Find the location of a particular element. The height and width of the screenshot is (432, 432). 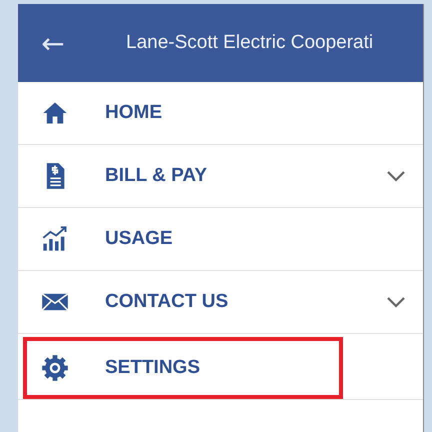

settings-icon is located at coordinates (55, 368).